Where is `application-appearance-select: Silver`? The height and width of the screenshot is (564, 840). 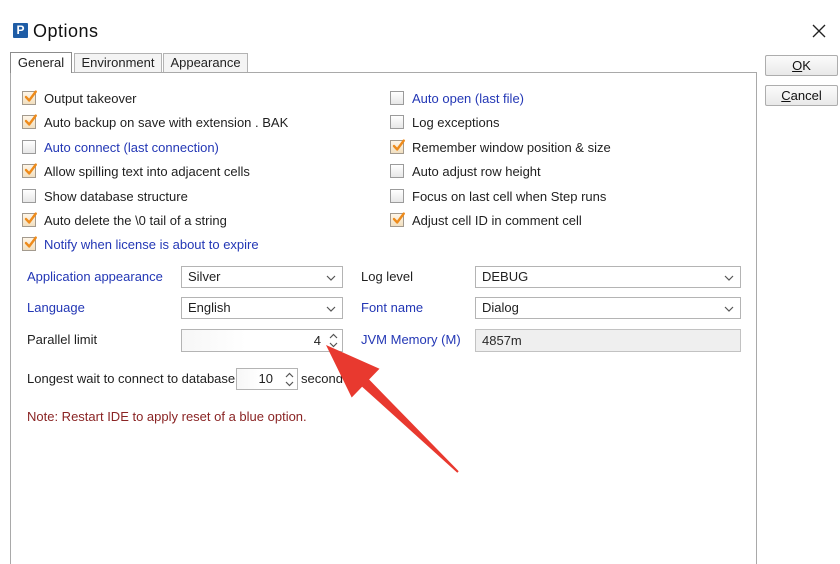 application-appearance-select: Silver is located at coordinates (262, 277).